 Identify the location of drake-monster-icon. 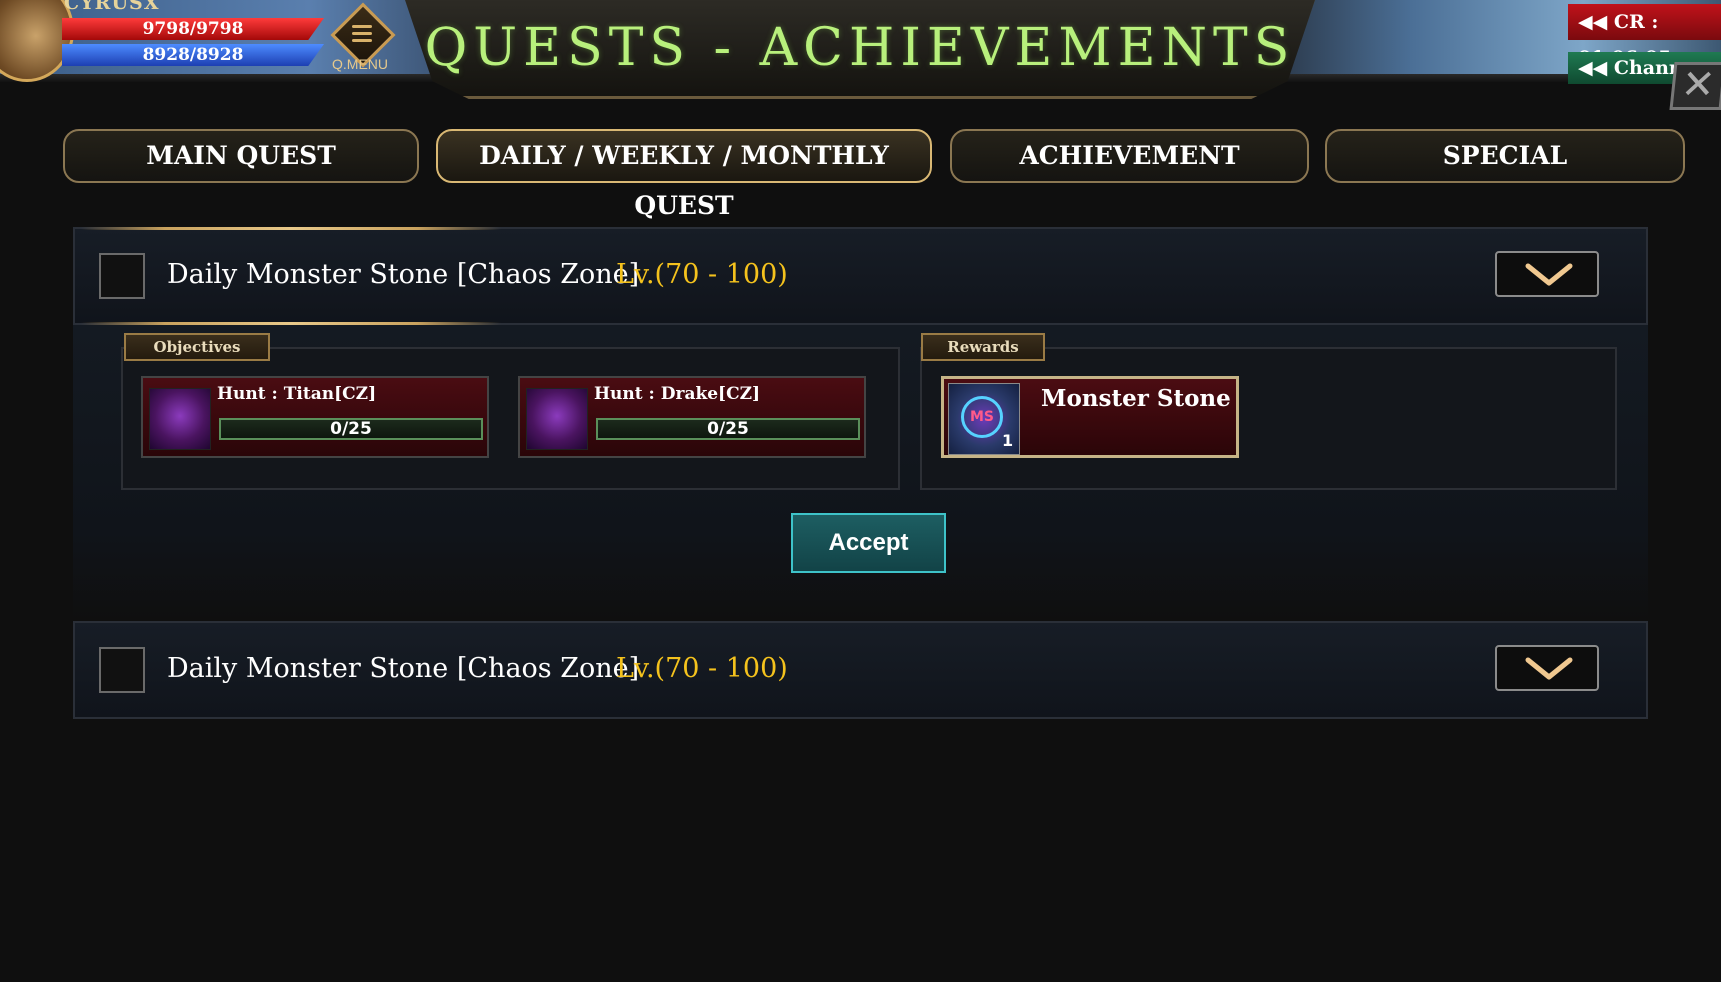
(557, 419).